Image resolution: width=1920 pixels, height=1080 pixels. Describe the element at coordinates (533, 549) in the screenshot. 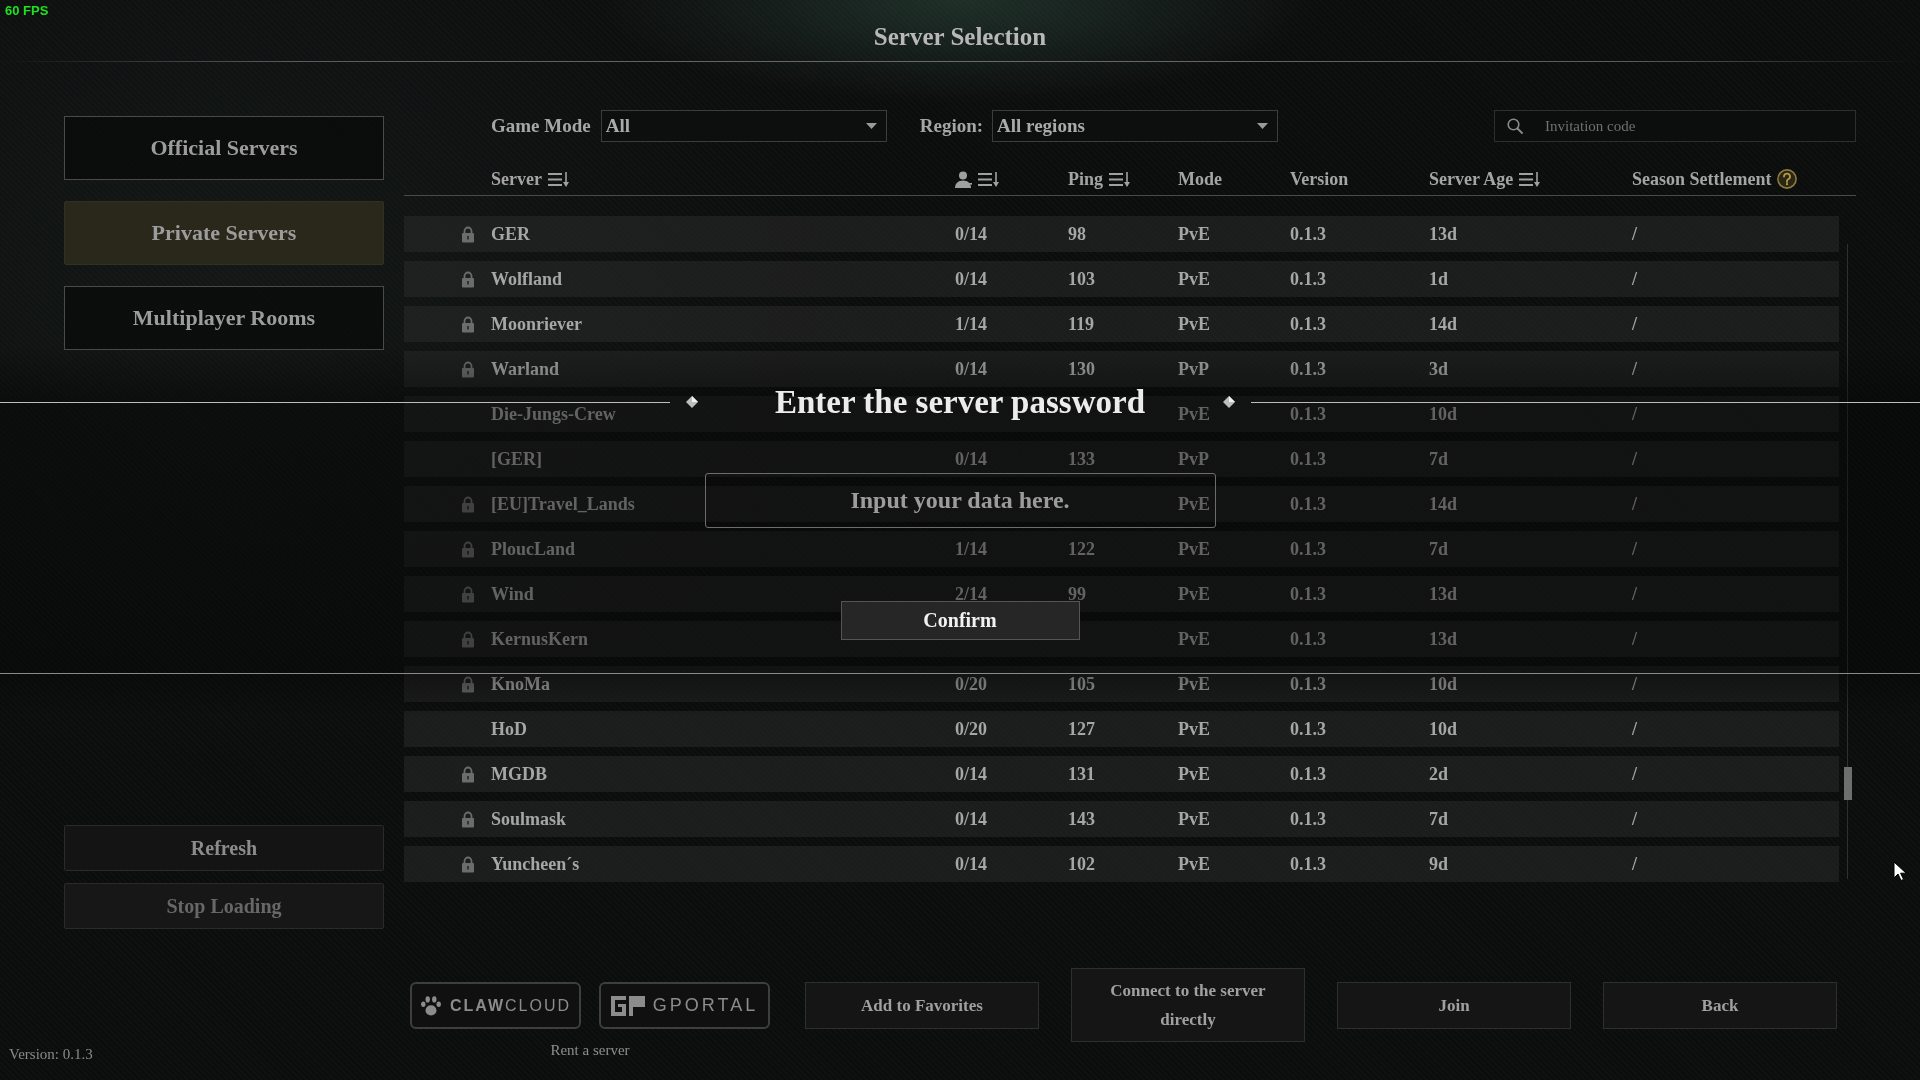

I see `server-name: PloucLand` at that location.